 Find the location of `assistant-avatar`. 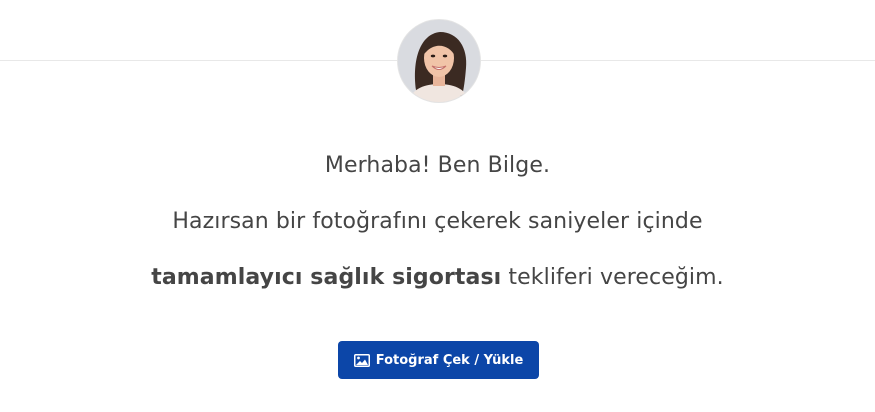

assistant-avatar is located at coordinates (439, 61).